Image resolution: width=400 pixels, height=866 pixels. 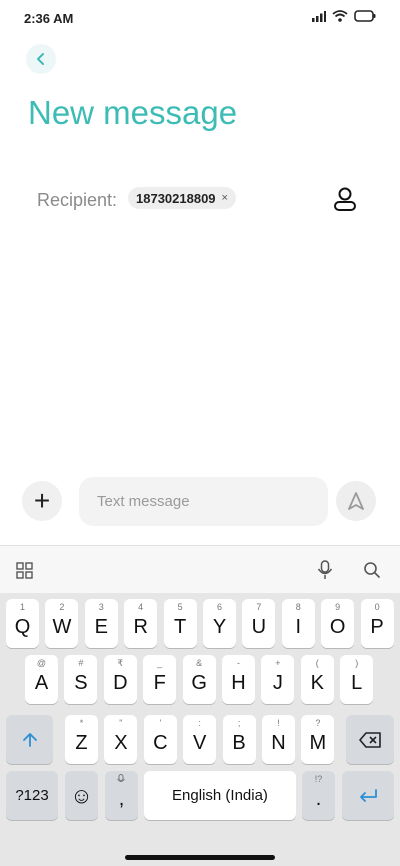 What do you see at coordinates (203, 501) in the screenshot?
I see `message-input` at bounding box center [203, 501].